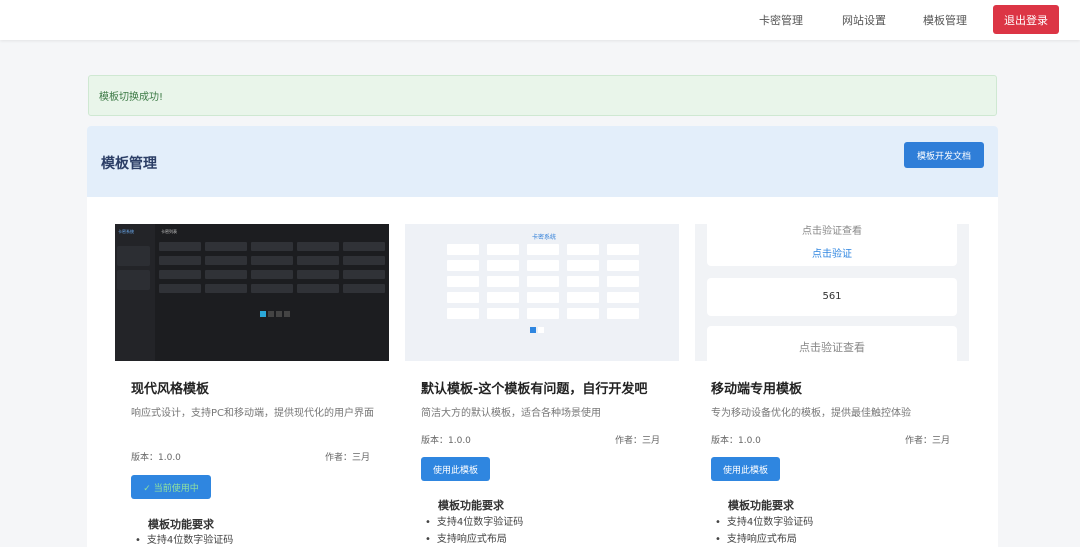 The height and width of the screenshot is (547, 1080). Describe the element at coordinates (832, 231) in the screenshot. I see `preview-verify-text: 点击验证查看` at that location.